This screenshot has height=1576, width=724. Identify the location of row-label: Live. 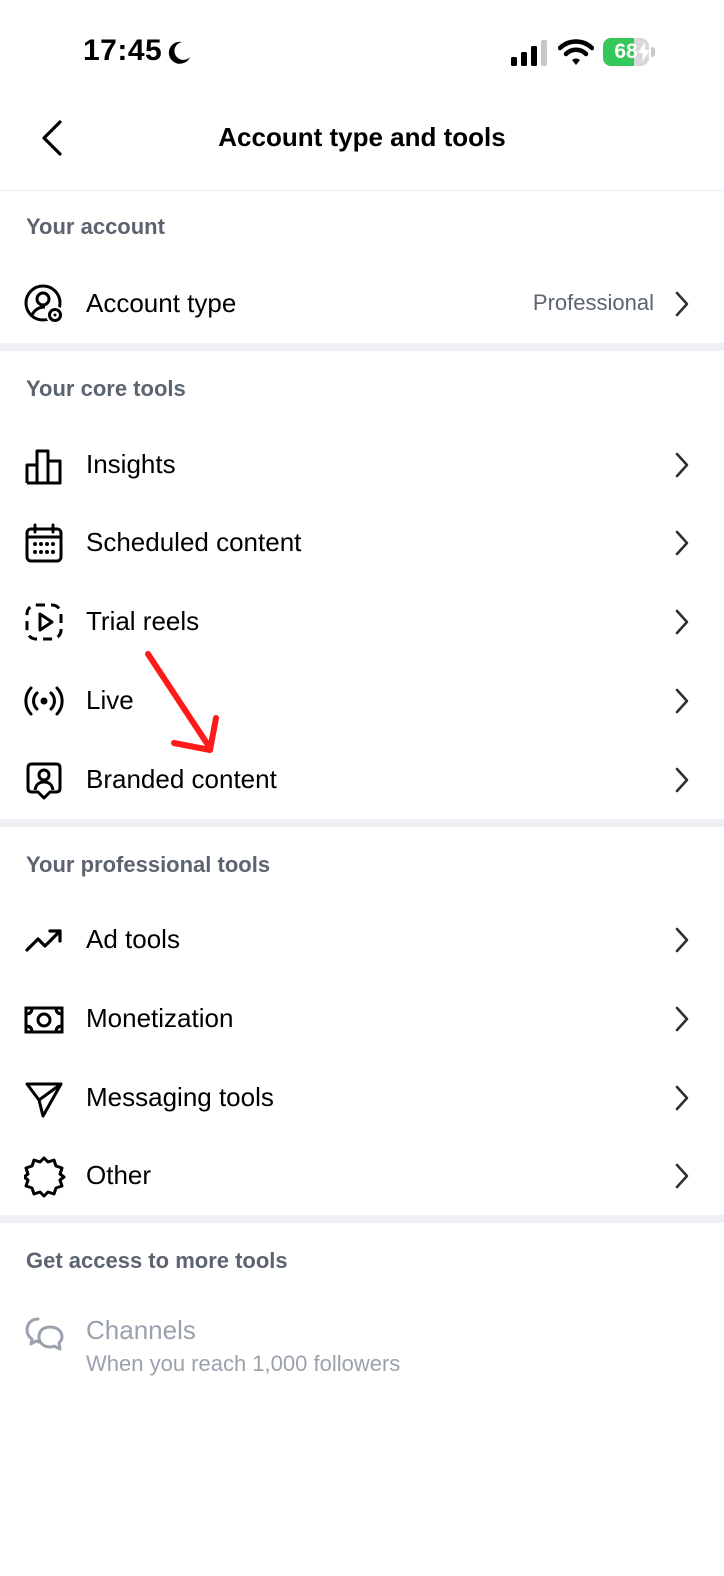
(110, 700).